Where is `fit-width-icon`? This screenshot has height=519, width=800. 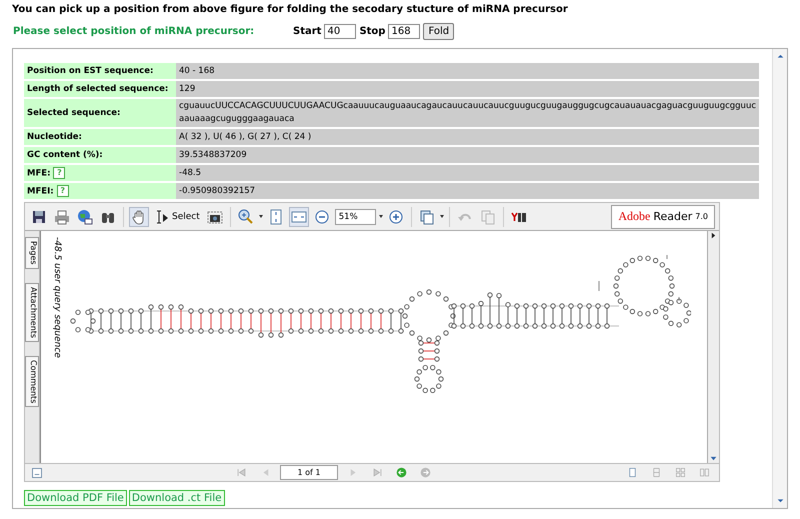 fit-width-icon is located at coordinates (298, 216).